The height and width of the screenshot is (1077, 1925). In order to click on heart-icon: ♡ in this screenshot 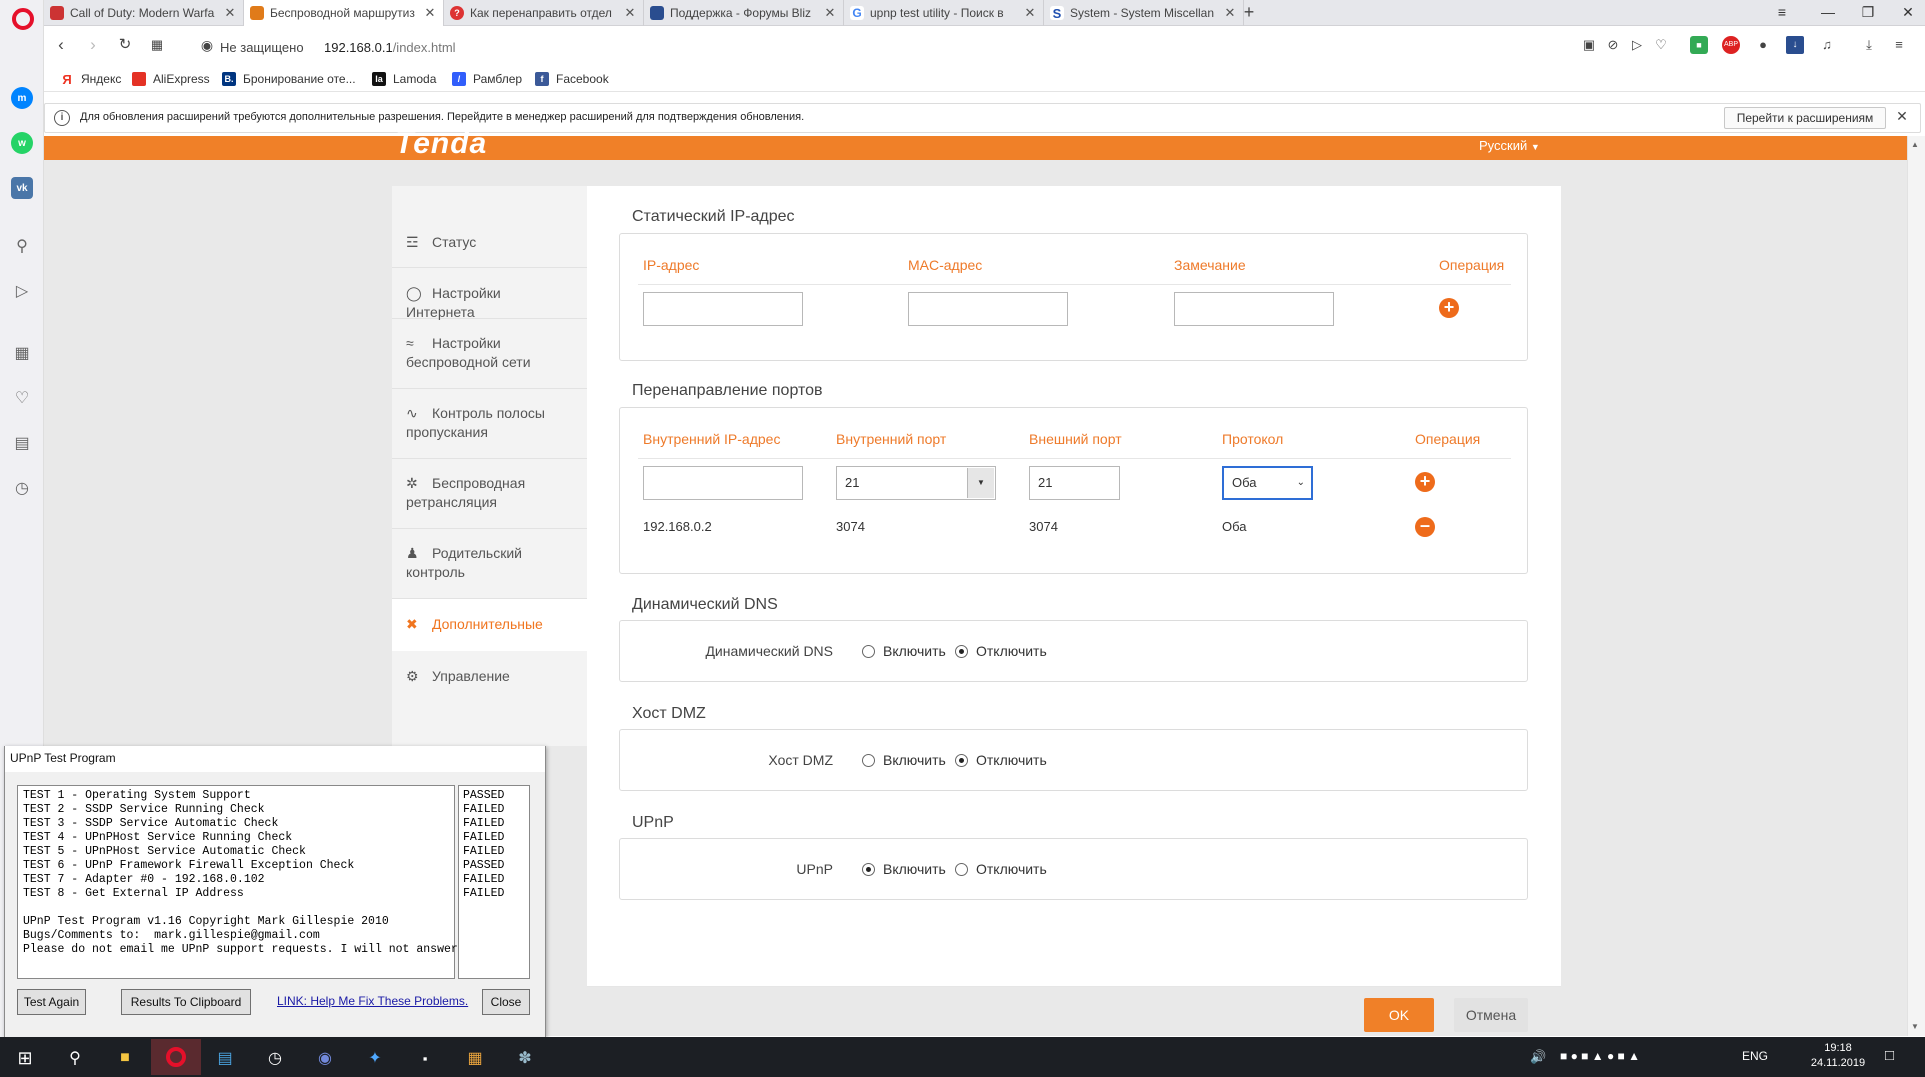, I will do `click(22, 399)`.